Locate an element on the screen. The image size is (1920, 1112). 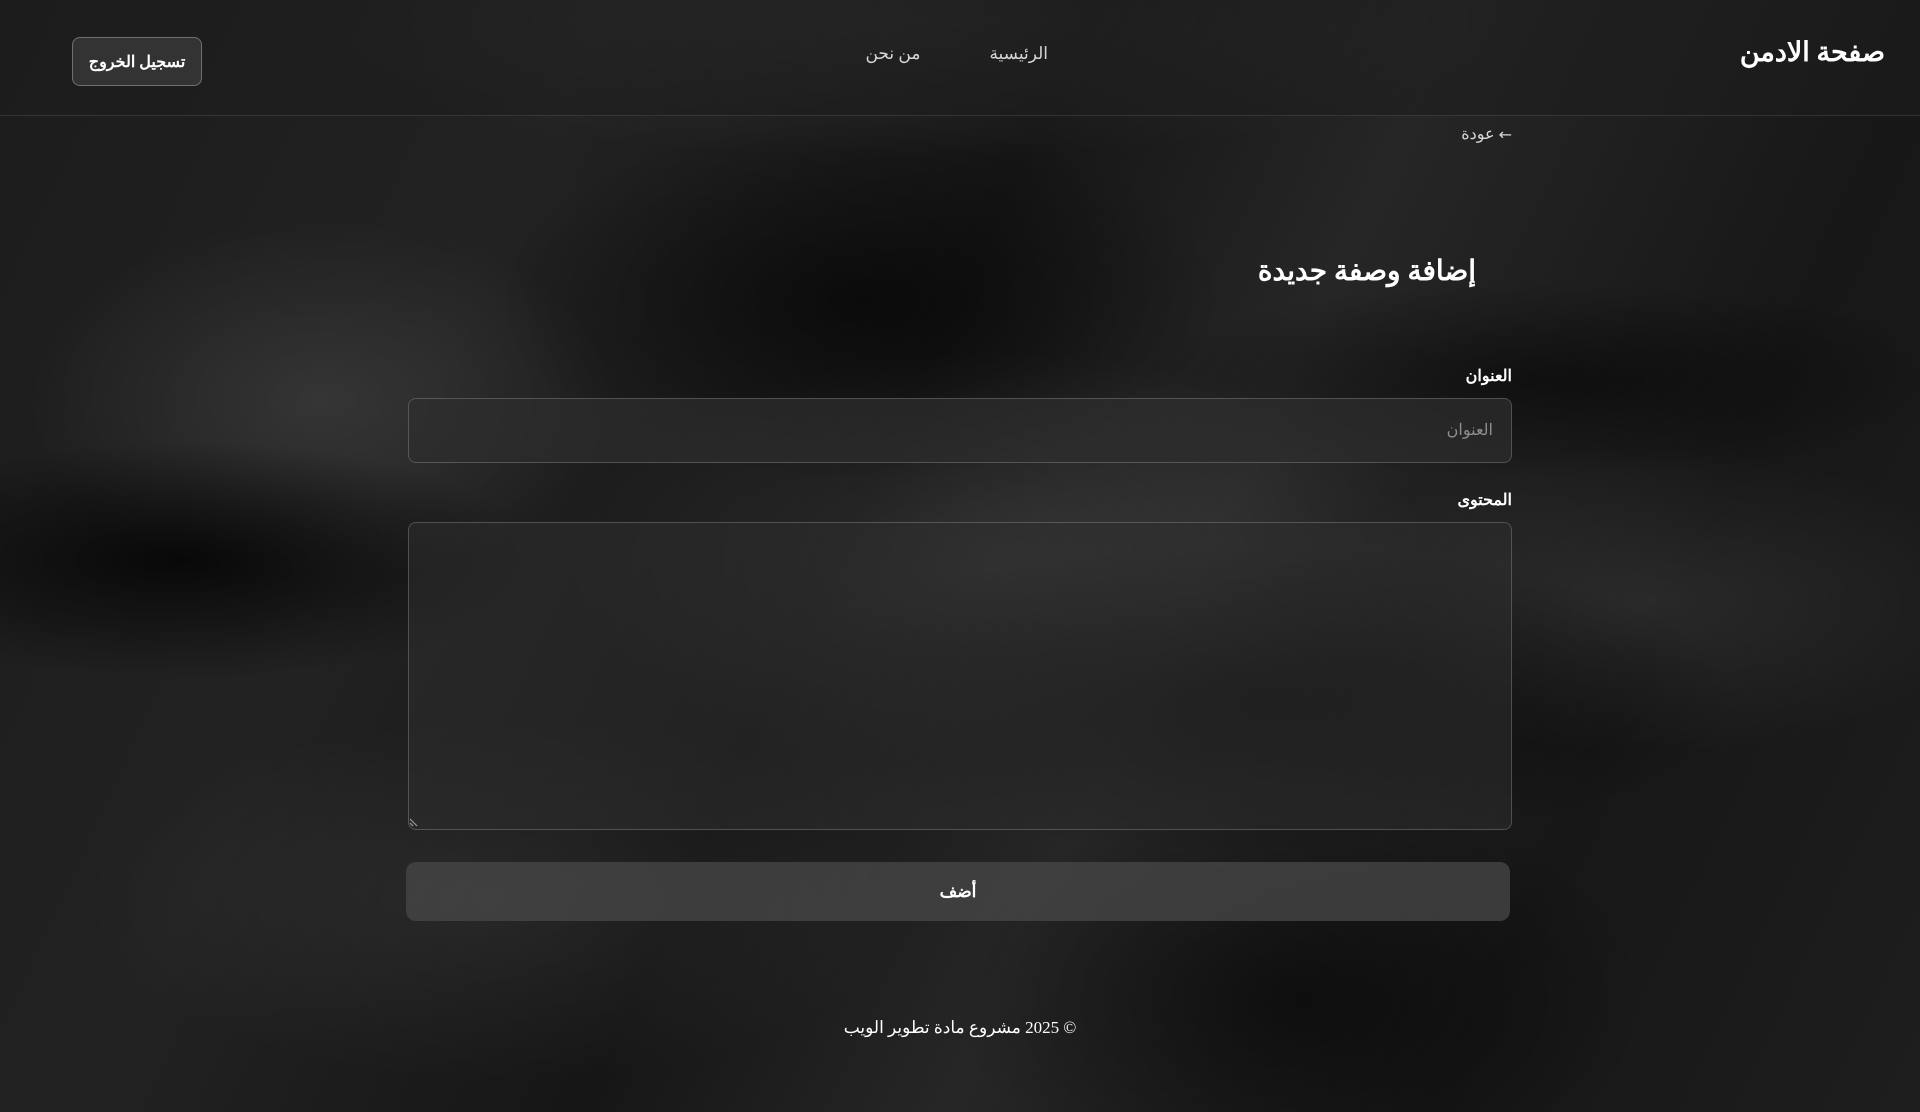
add-button: أضف is located at coordinates (958, 891).